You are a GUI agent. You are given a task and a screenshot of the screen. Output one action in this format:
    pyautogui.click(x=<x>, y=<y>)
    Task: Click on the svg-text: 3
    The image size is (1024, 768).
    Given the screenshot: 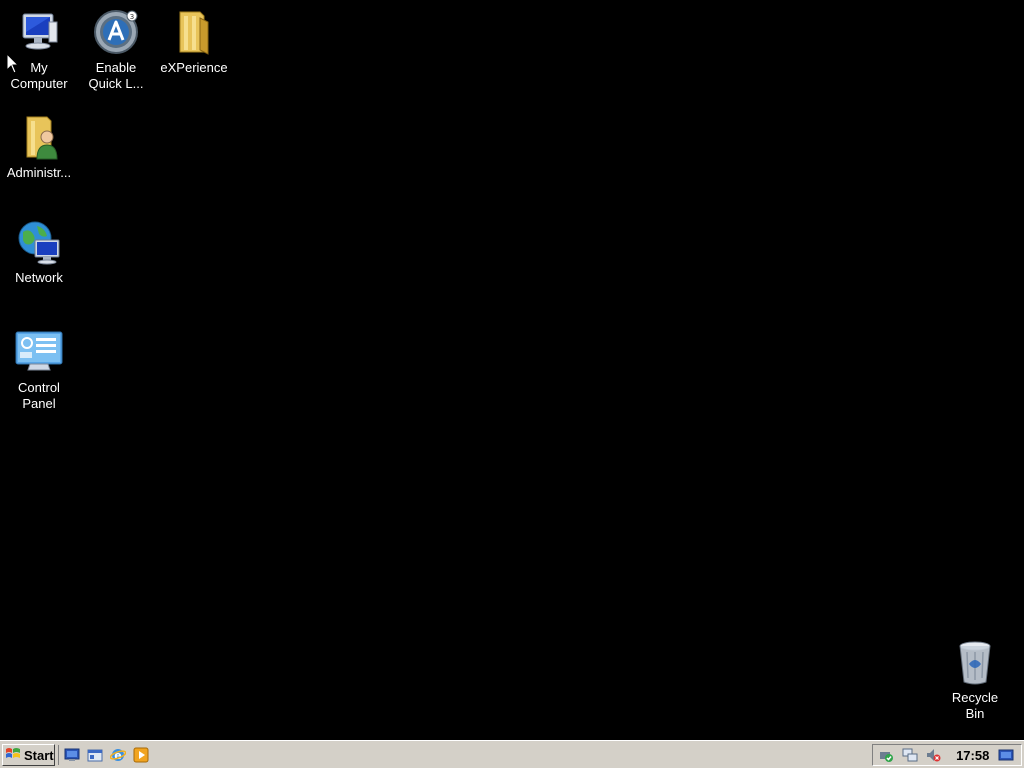 What is the action you would take?
    pyautogui.click(x=132, y=17)
    